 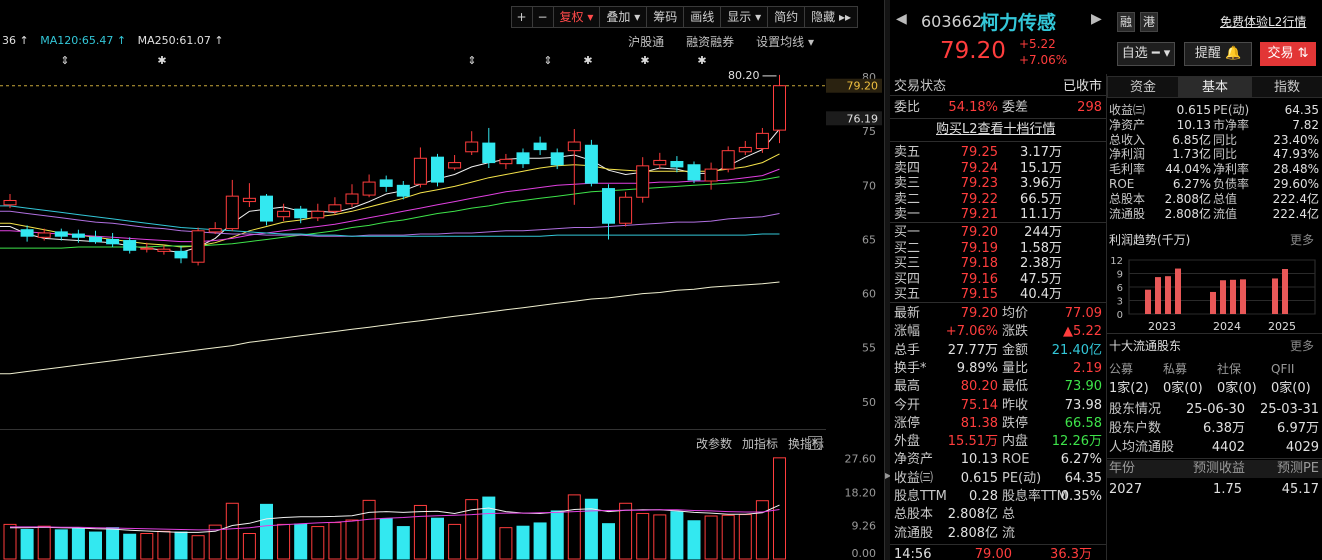 I want to click on info-tabs: 资金 基本 指数, so click(x=1214, y=87).